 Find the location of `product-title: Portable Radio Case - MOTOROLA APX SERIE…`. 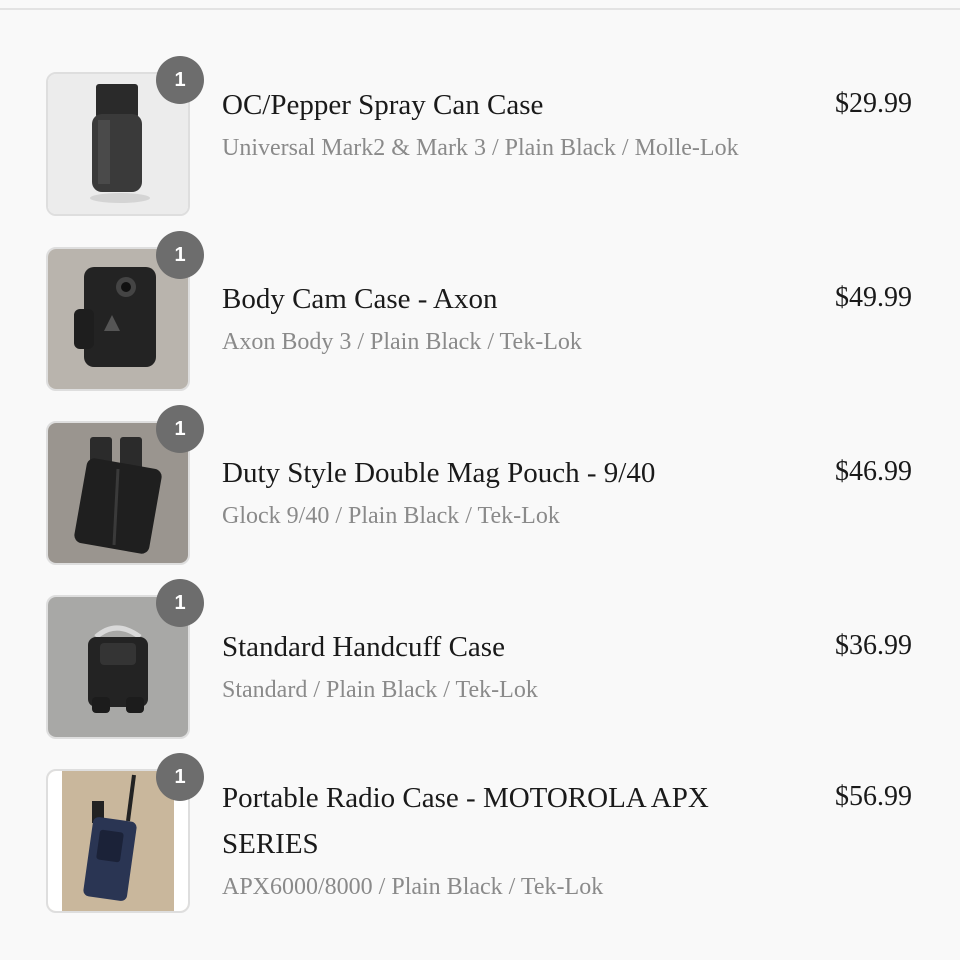

product-title: Portable Radio Case - MOTOROLA APX SERIE… is located at coordinates (465, 821).